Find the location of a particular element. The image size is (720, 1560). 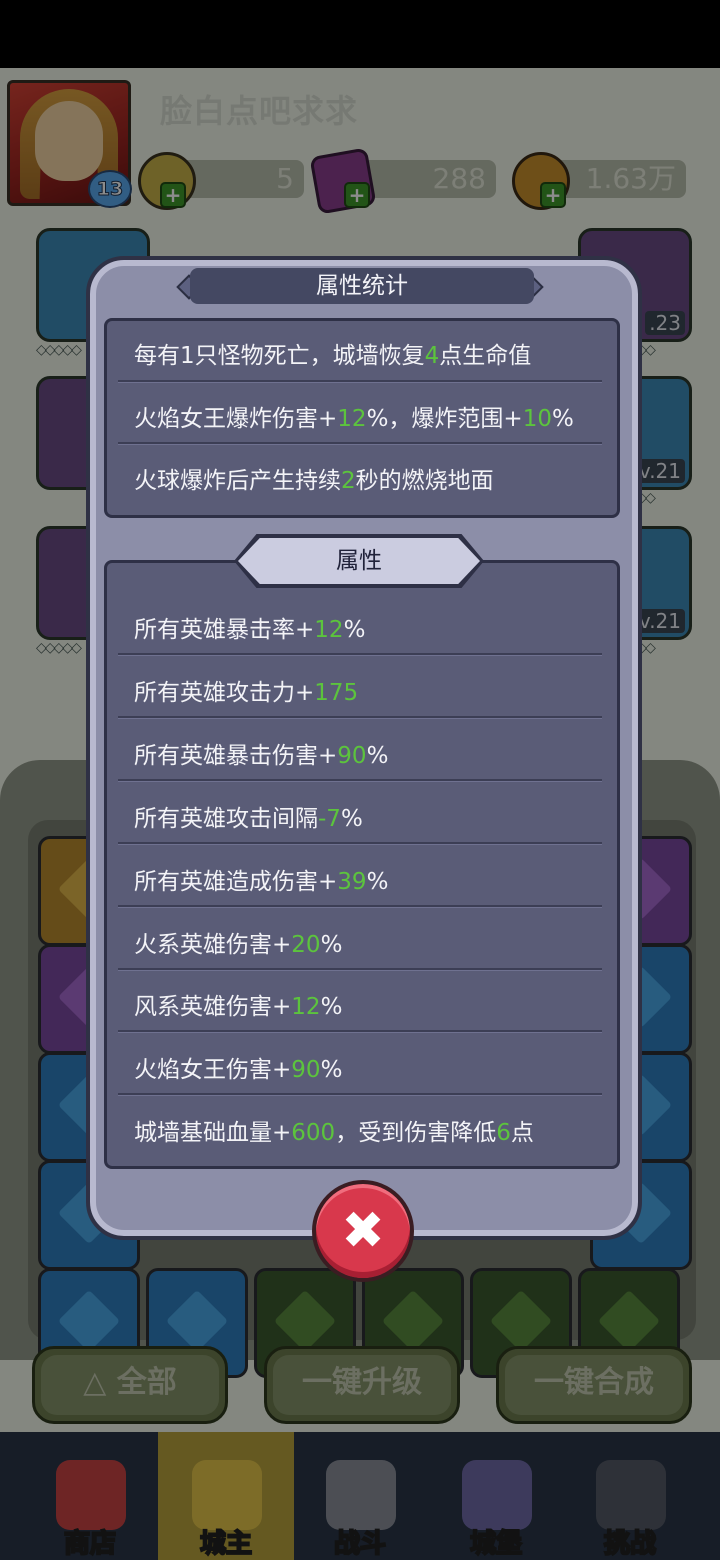

row-text: 点 is located at coordinates (522, 1133).